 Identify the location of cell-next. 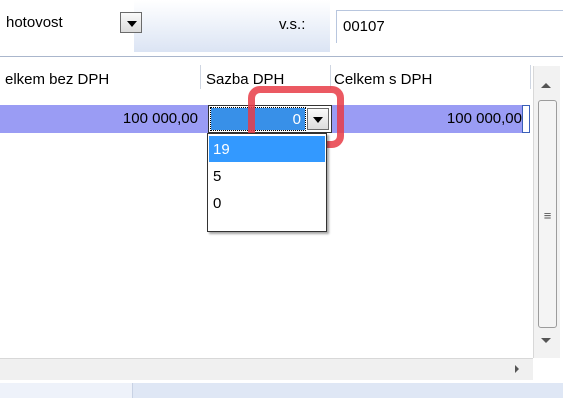
(526, 119).